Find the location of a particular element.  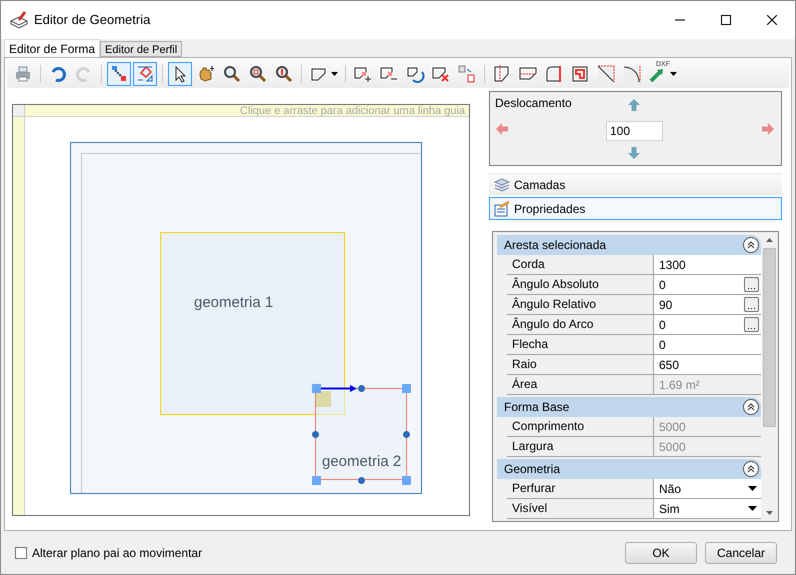

overlap-area is located at coordinates (323, 399).